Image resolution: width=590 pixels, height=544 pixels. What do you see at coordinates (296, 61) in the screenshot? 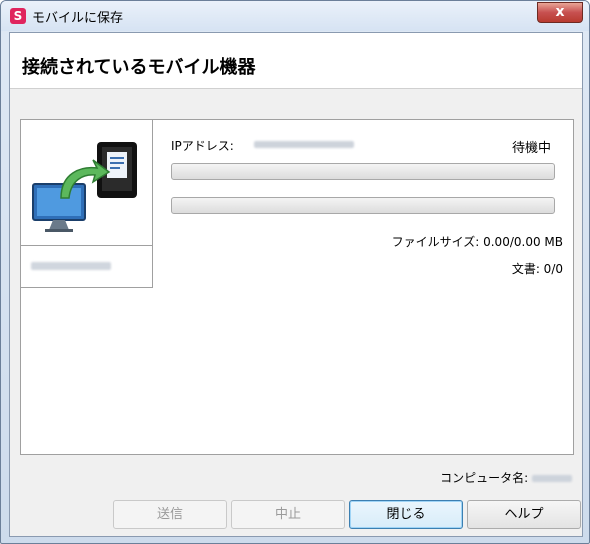
I see `header-panel: 接続されているモバイル機器` at bounding box center [296, 61].